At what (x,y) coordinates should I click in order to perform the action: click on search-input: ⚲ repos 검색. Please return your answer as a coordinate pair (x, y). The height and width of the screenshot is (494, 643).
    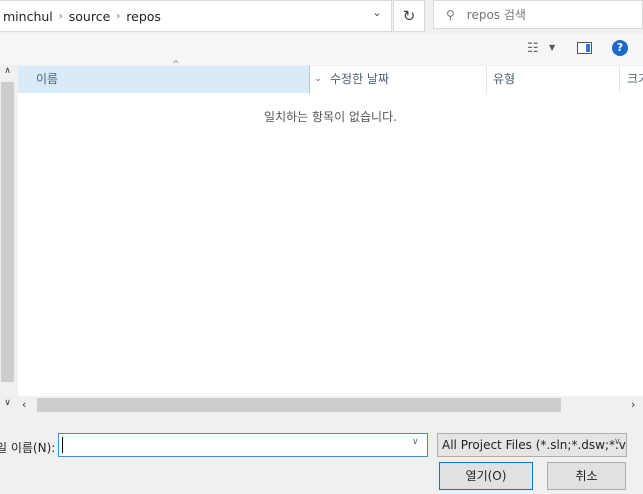
    Looking at the image, I should click on (538, 14).